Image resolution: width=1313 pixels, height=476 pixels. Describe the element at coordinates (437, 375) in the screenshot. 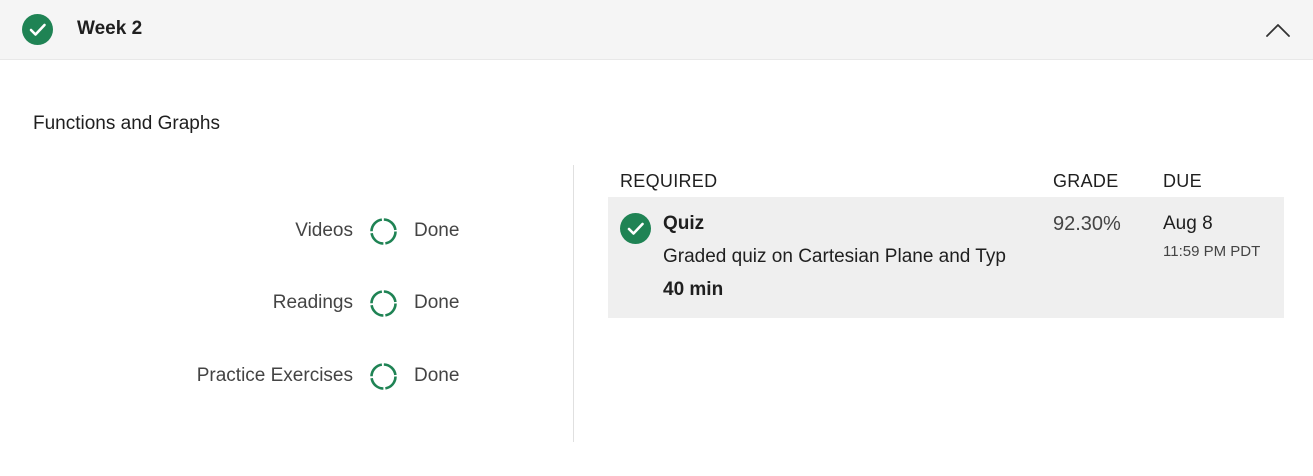

I see `progress-status-practice-exercises: Done` at that location.